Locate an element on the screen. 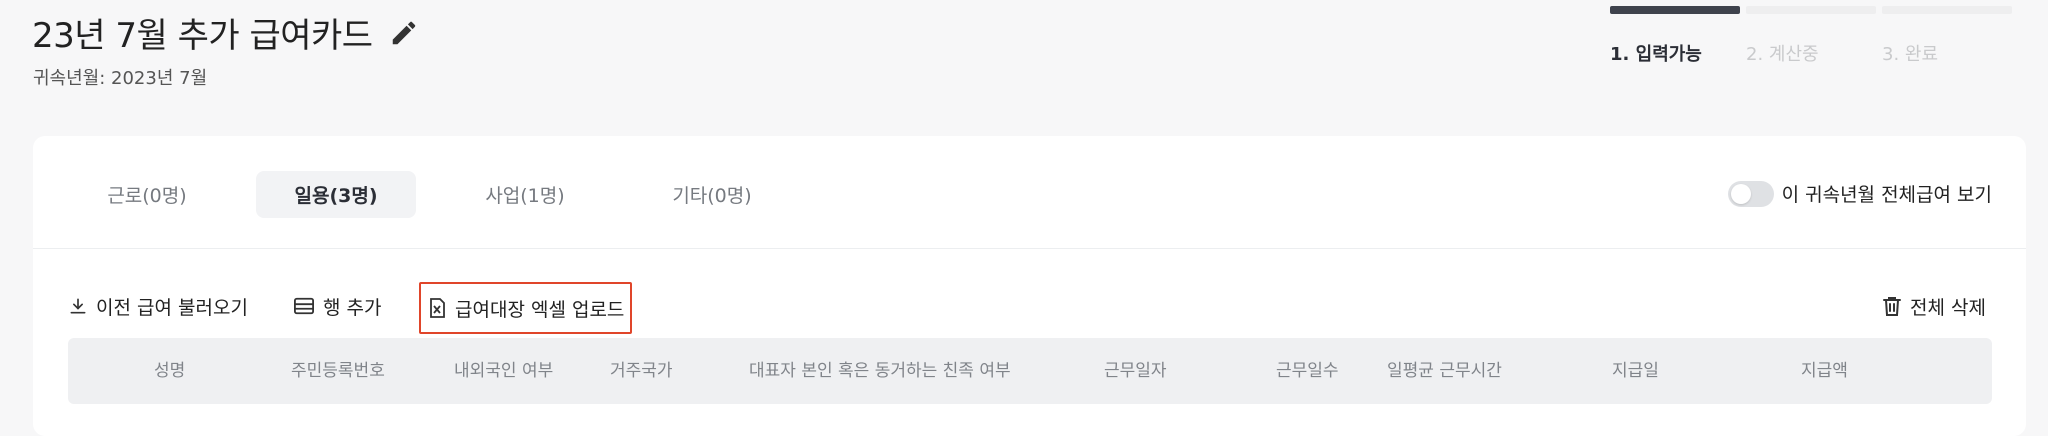 The height and width of the screenshot is (436, 2048). toggle-knob is located at coordinates (1740, 193).